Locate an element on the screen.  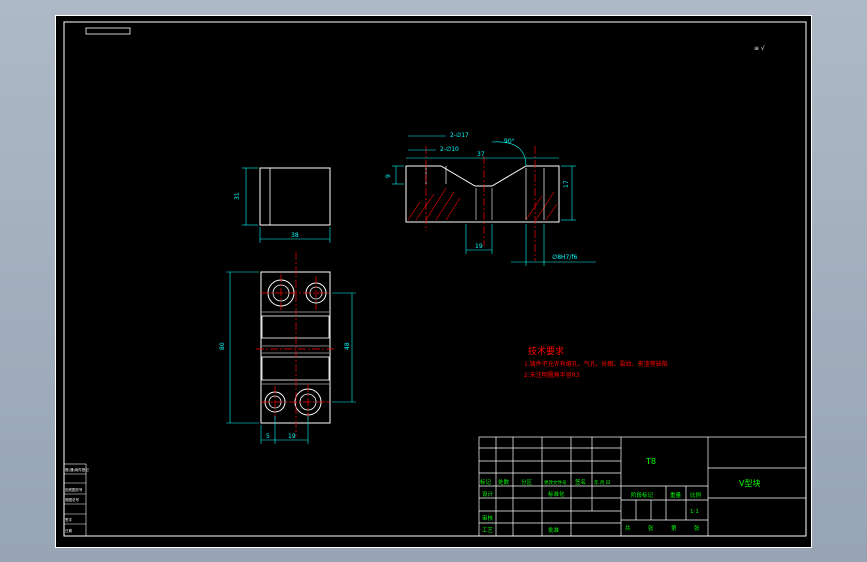
roughness-note: ≡ √ is located at coordinates (759, 48).